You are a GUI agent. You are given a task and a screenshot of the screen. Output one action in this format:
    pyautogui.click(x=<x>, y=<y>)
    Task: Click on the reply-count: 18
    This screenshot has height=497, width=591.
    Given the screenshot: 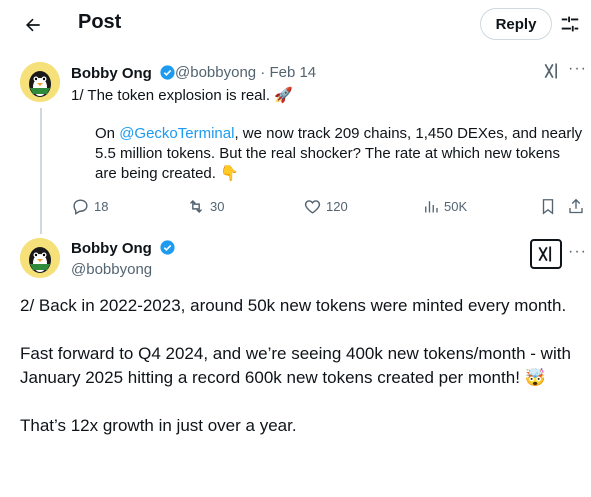 What is the action you would take?
    pyautogui.click(x=101, y=206)
    